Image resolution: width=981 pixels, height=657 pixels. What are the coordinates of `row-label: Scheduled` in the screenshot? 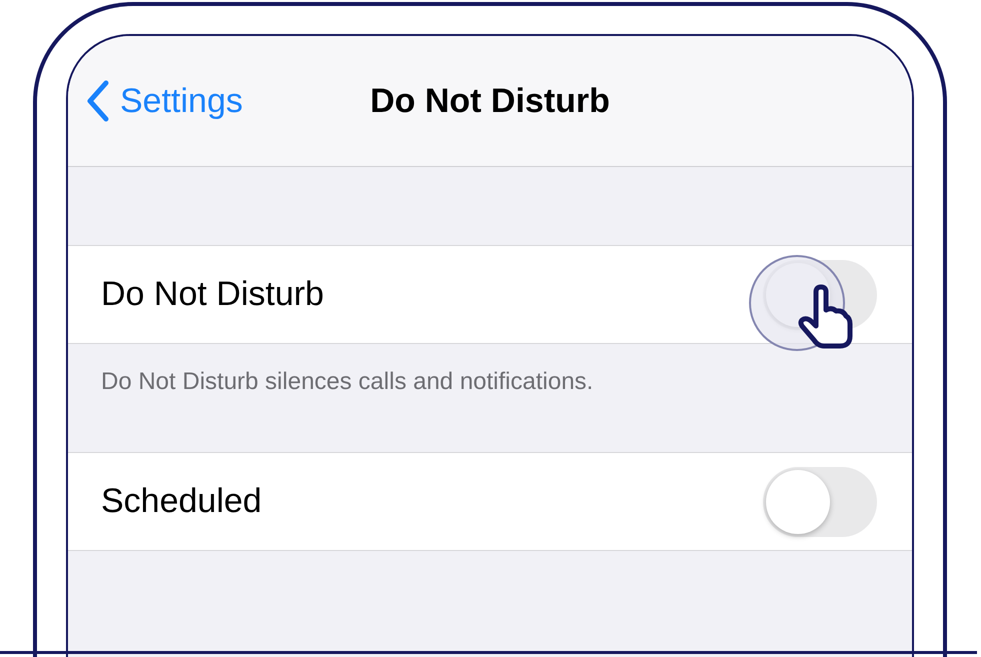 It's located at (181, 501).